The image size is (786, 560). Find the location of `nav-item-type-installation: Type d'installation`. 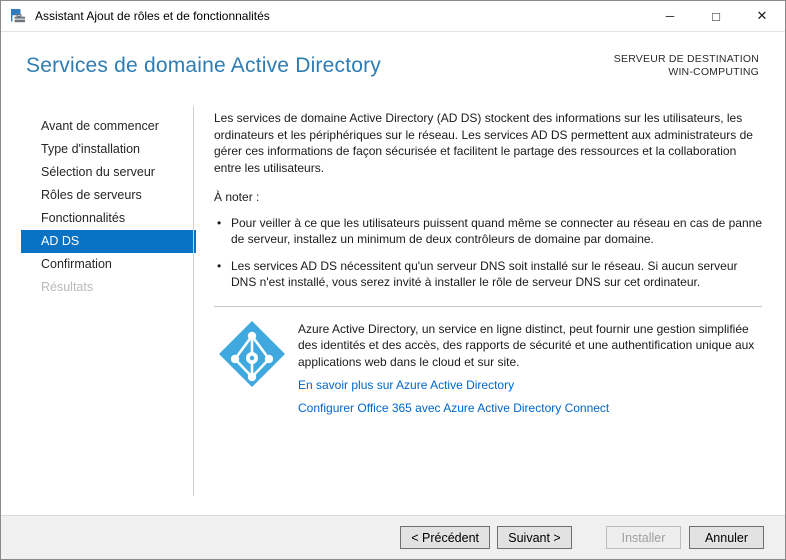

nav-item-type-installation: Type d'installation is located at coordinates (108, 149).